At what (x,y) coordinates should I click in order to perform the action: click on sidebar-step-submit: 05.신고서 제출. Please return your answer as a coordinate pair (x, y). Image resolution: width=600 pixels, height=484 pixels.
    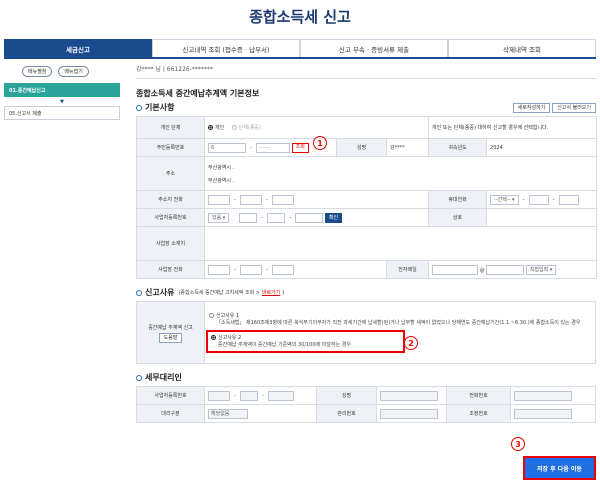
    Looking at the image, I should click on (62, 113).